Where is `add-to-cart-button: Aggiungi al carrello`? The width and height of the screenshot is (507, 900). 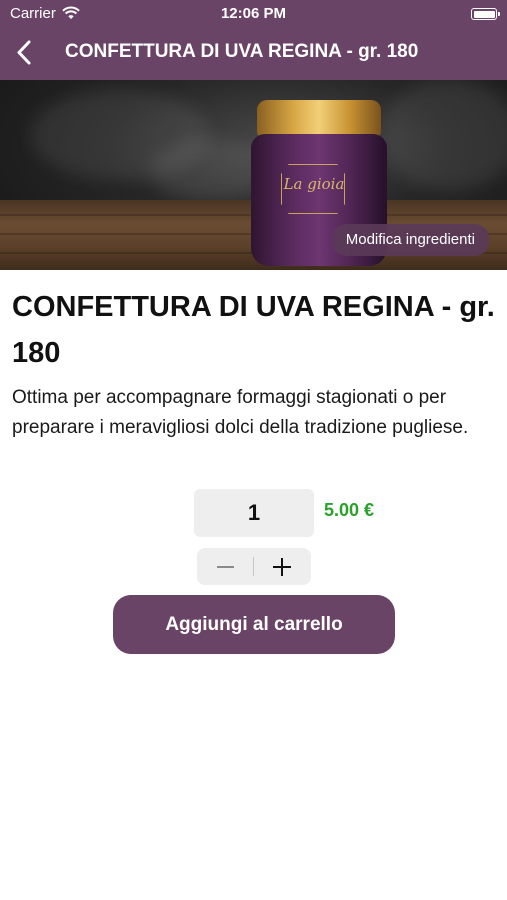
add-to-cart-button: Aggiungi al carrello is located at coordinates (254, 624).